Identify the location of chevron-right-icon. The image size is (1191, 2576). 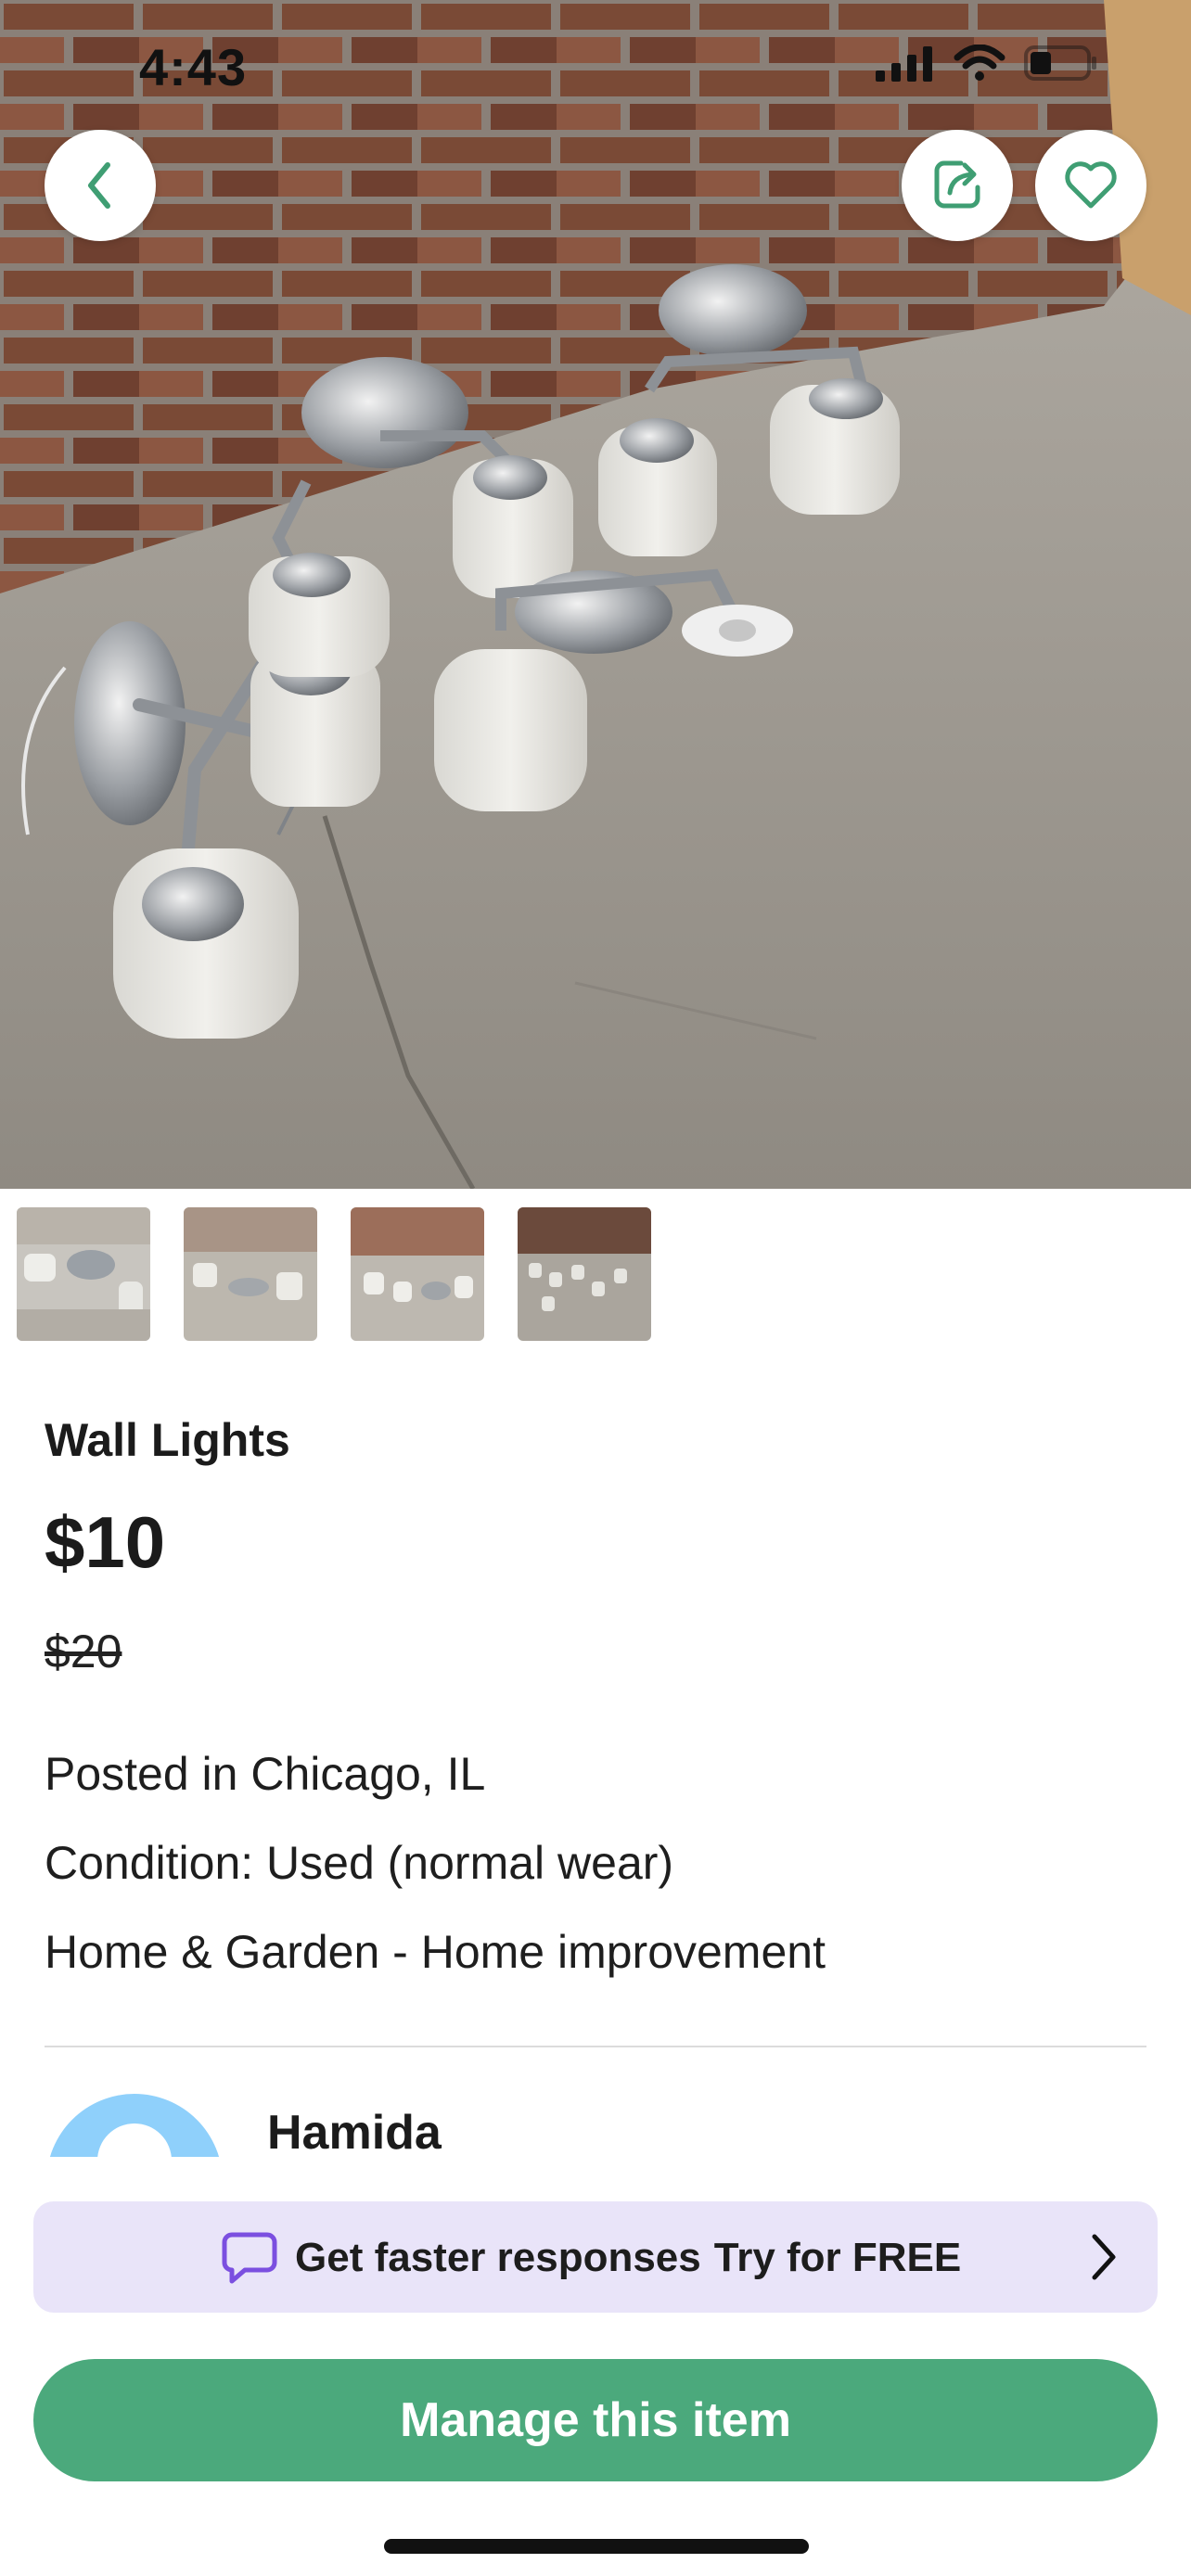
(1104, 2257).